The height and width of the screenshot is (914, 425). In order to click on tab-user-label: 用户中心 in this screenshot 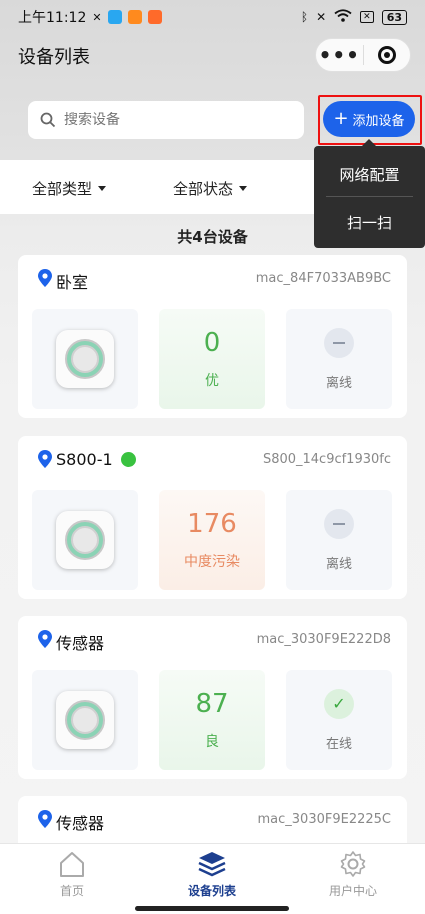, I will do `click(352, 891)`.